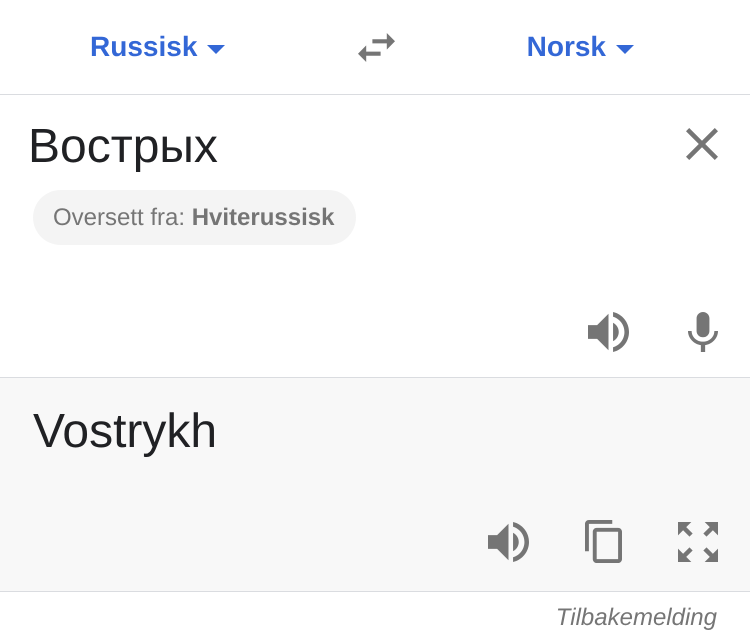 This screenshot has height=641, width=750. Describe the element at coordinates (636, 618) in the screenshot. I see `feedback-link: Tilbakemelding` at that location.